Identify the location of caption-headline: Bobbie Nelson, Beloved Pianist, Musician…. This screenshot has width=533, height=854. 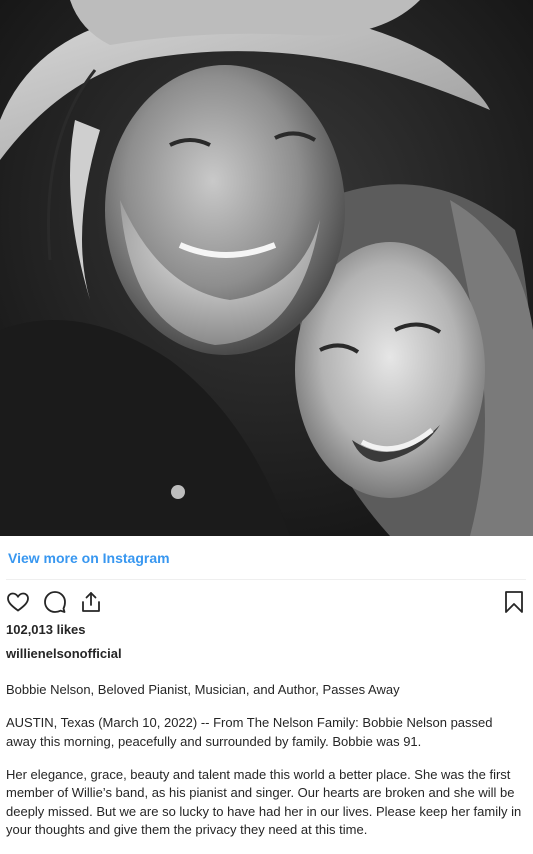
(203, 689).